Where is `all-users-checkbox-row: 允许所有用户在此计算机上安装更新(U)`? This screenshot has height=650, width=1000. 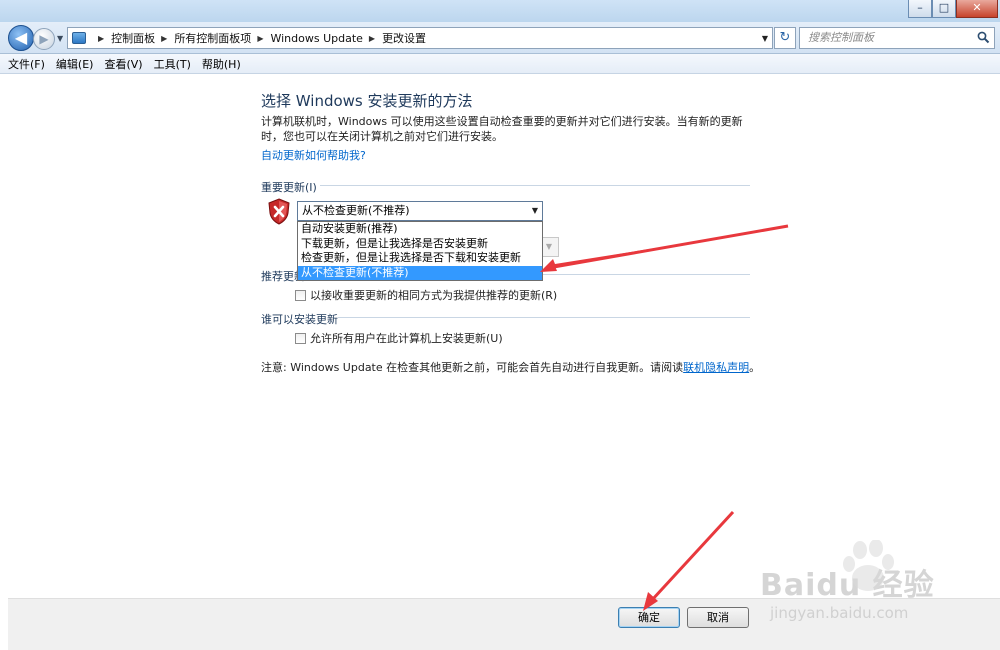 all-users-checkbox-row: 允许所有用户在此计算机上安装更新(U) is located at coordinates (399, 338).